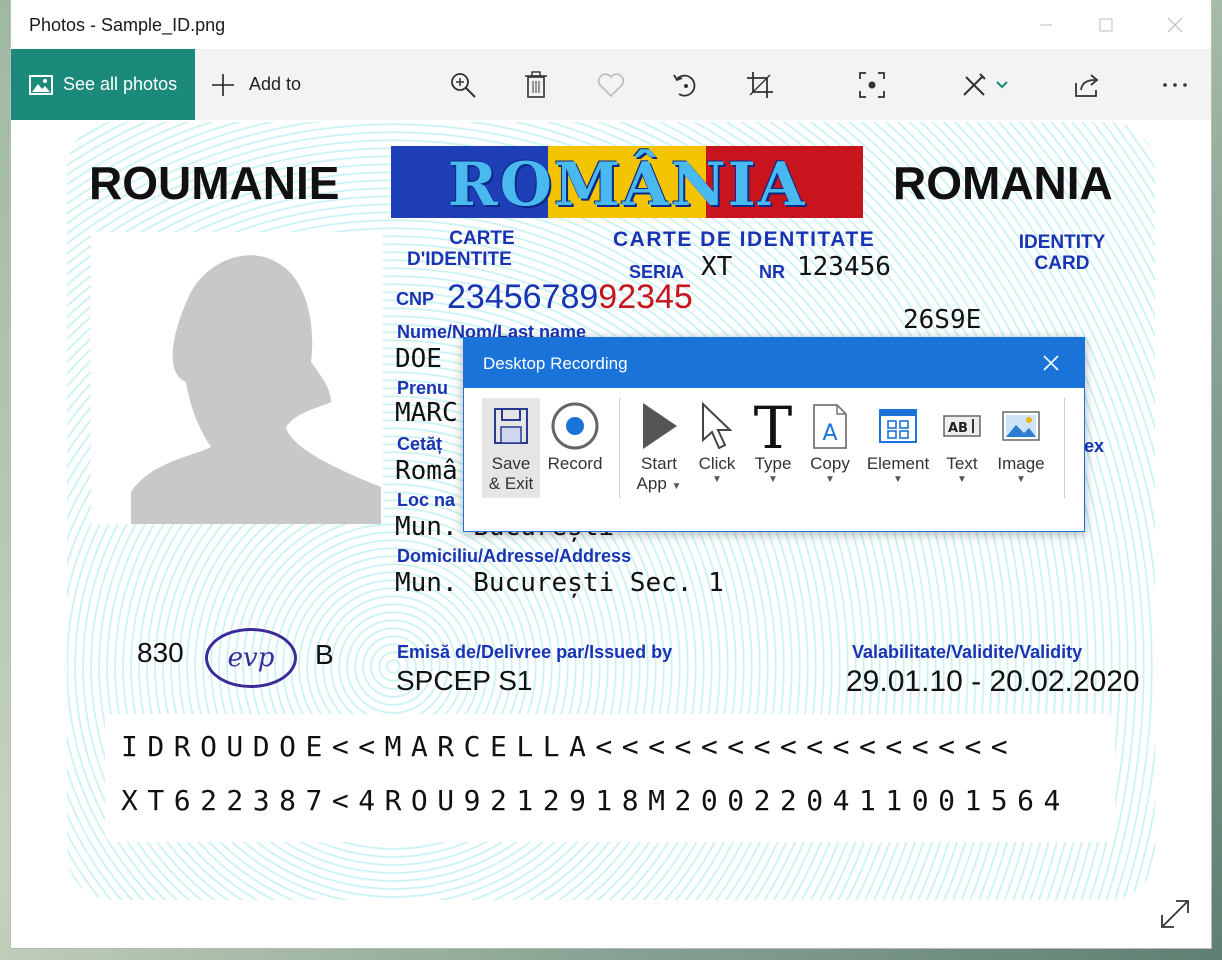  Describe the element at coordinates (464, 680) in the screenshot. I see `issued-value: SPCEP S1` at that location.